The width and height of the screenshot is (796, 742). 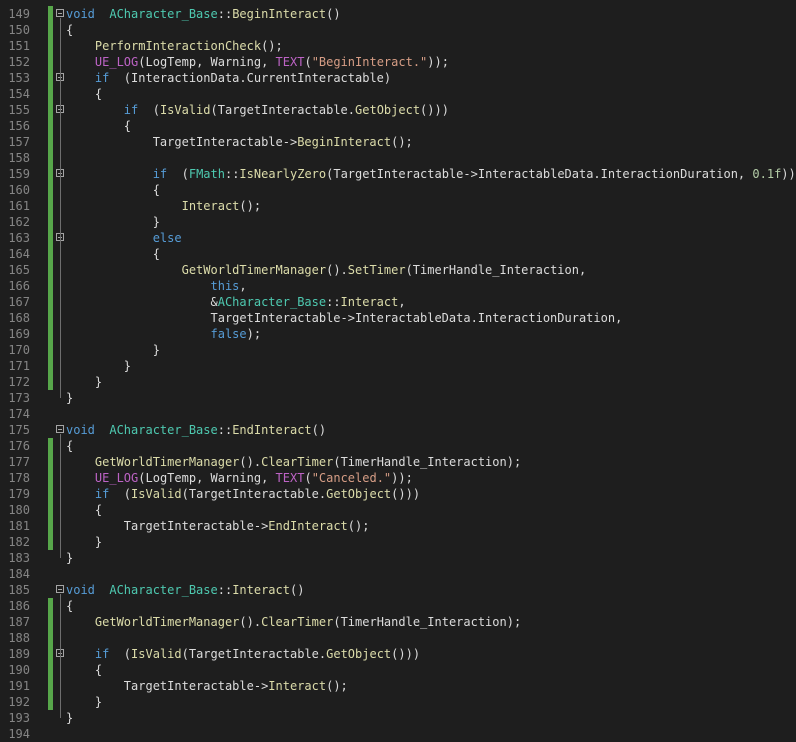 I want to click on code-token: }, so click(x=99, y=366).